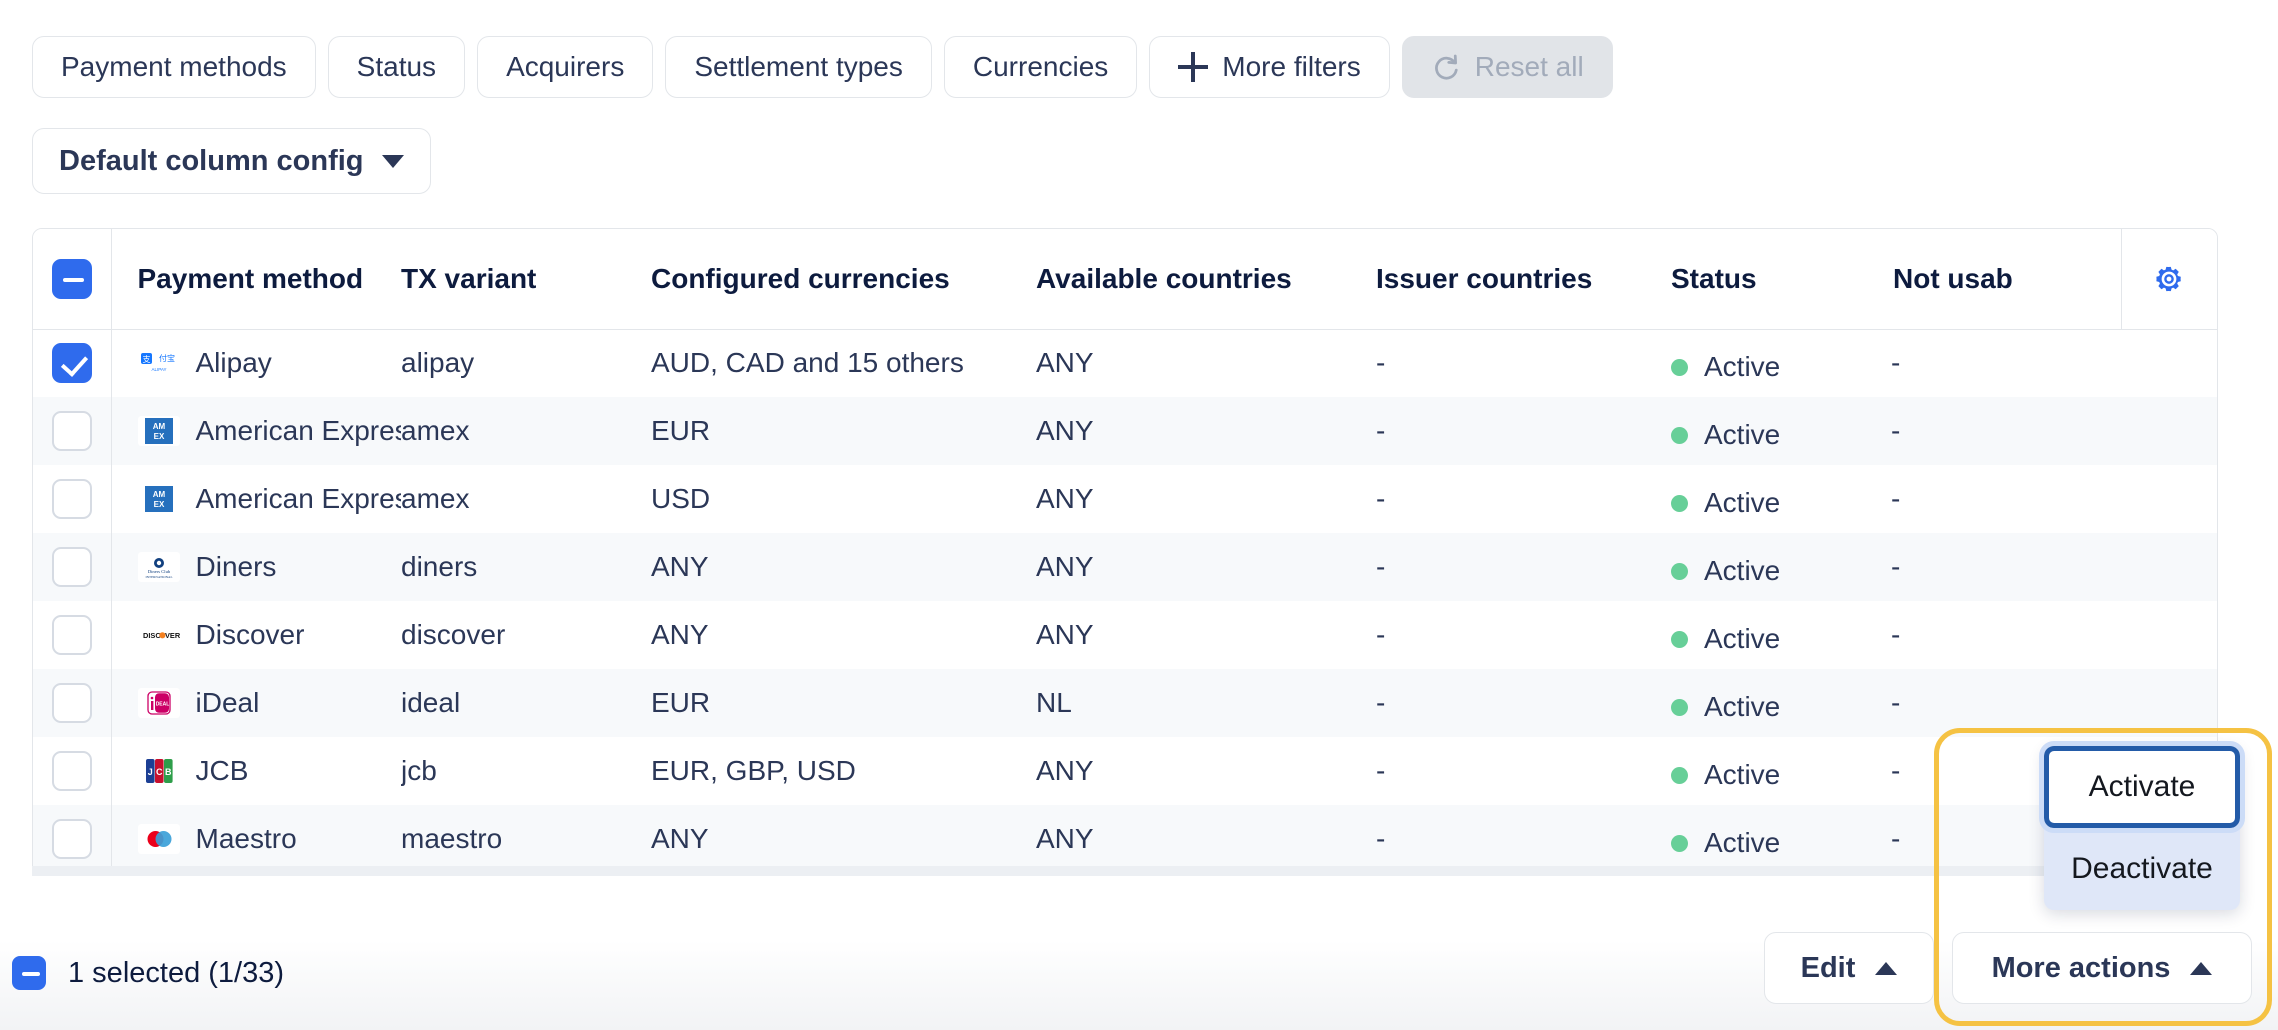 The height and width of the screenshot is (1030, 2278). What do you see at coordinates (2169, 279) in the screenshot?
I see `gear-icon` at bounding box center [2169, 279].